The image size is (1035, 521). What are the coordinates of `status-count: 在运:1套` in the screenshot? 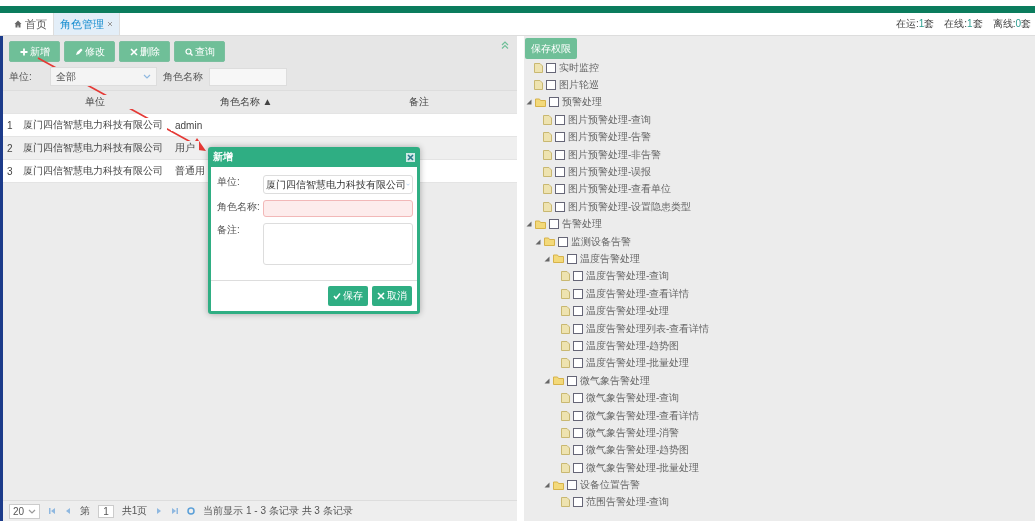 It's located at (915, 24).